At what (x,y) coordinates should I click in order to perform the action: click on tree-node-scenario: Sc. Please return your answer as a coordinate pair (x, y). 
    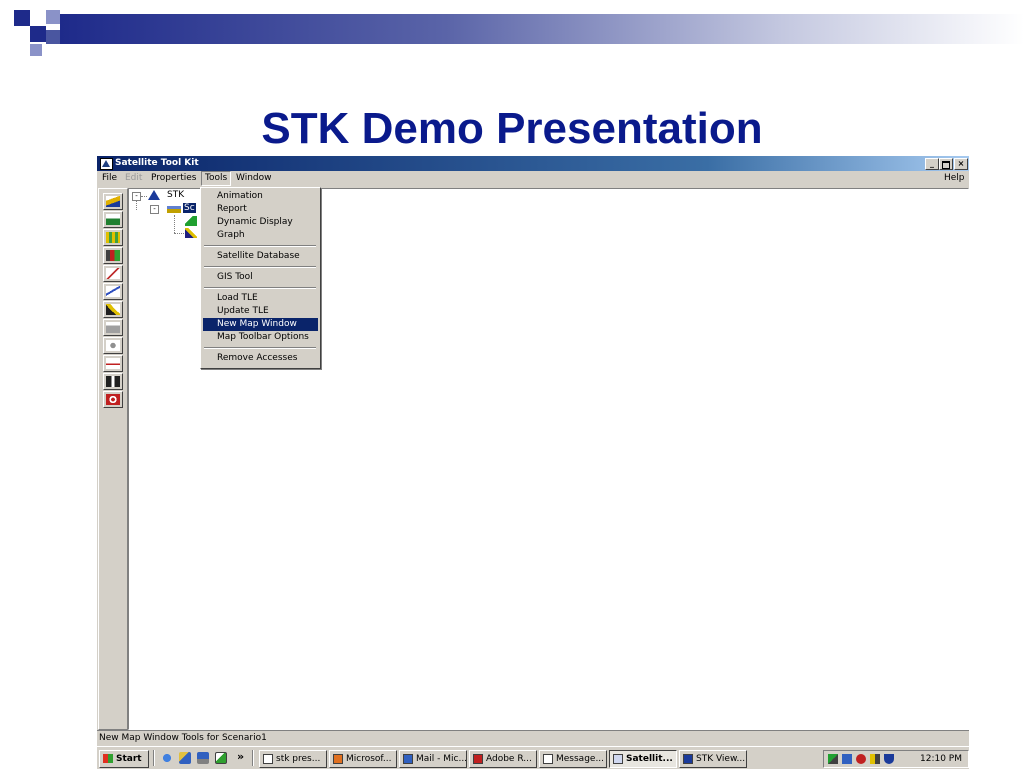
    Looking at the image, I should click on (189, 208).